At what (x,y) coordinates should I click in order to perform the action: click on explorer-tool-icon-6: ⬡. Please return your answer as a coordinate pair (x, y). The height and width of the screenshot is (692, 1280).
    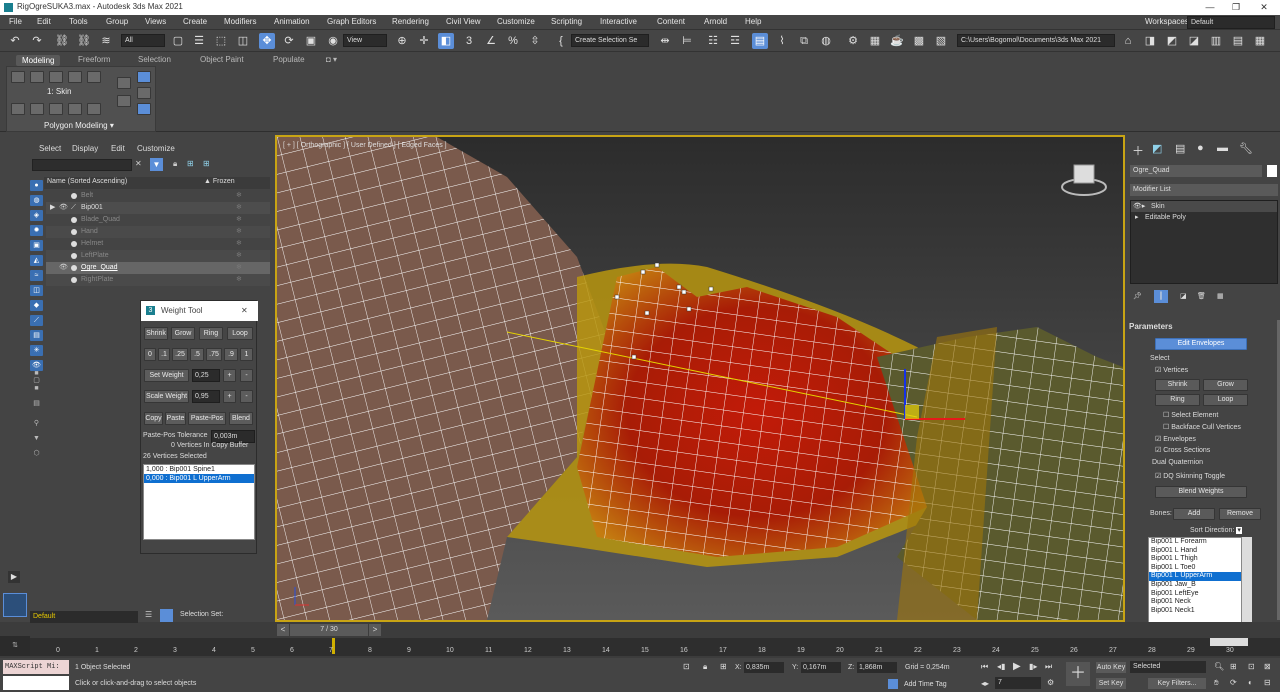
    Looking at the image, I should click on (36, 453).